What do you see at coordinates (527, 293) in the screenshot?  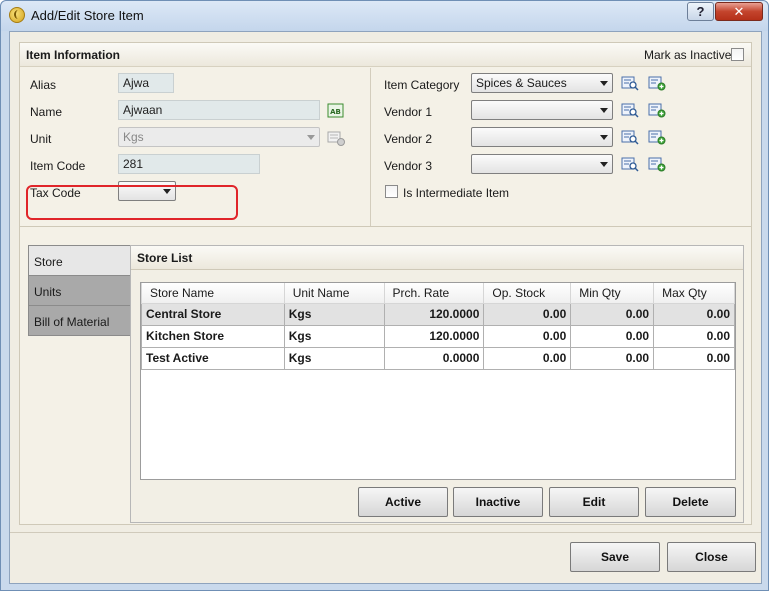 I see `column-header-op-stock: Op. Stock` at bounding box center [527, 293].